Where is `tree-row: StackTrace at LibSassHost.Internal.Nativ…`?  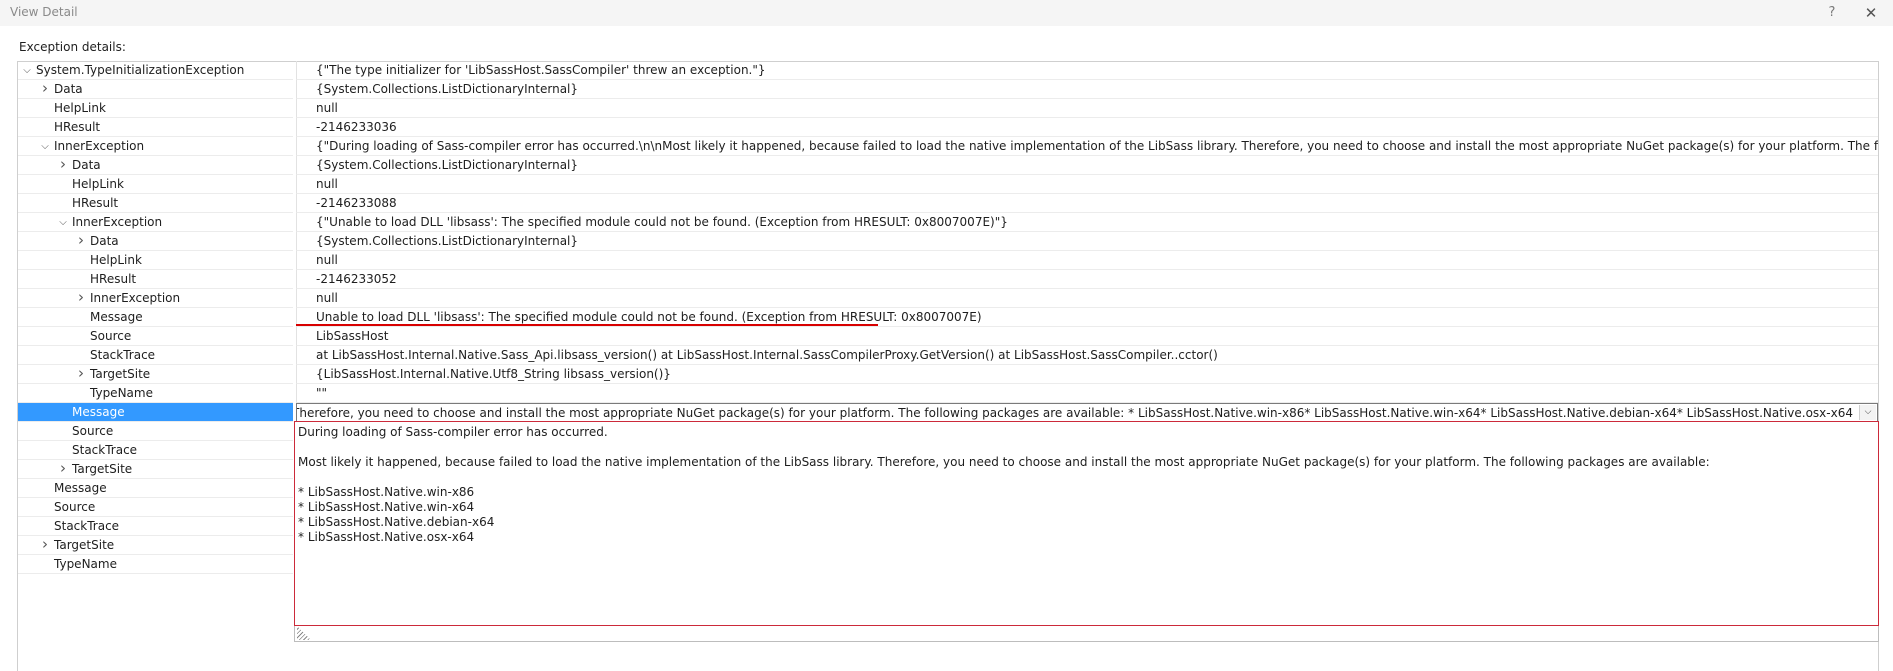
tree-row: StackTrace at LibSassHost.Internal.Nativ… is located at coordinates (948, 355).